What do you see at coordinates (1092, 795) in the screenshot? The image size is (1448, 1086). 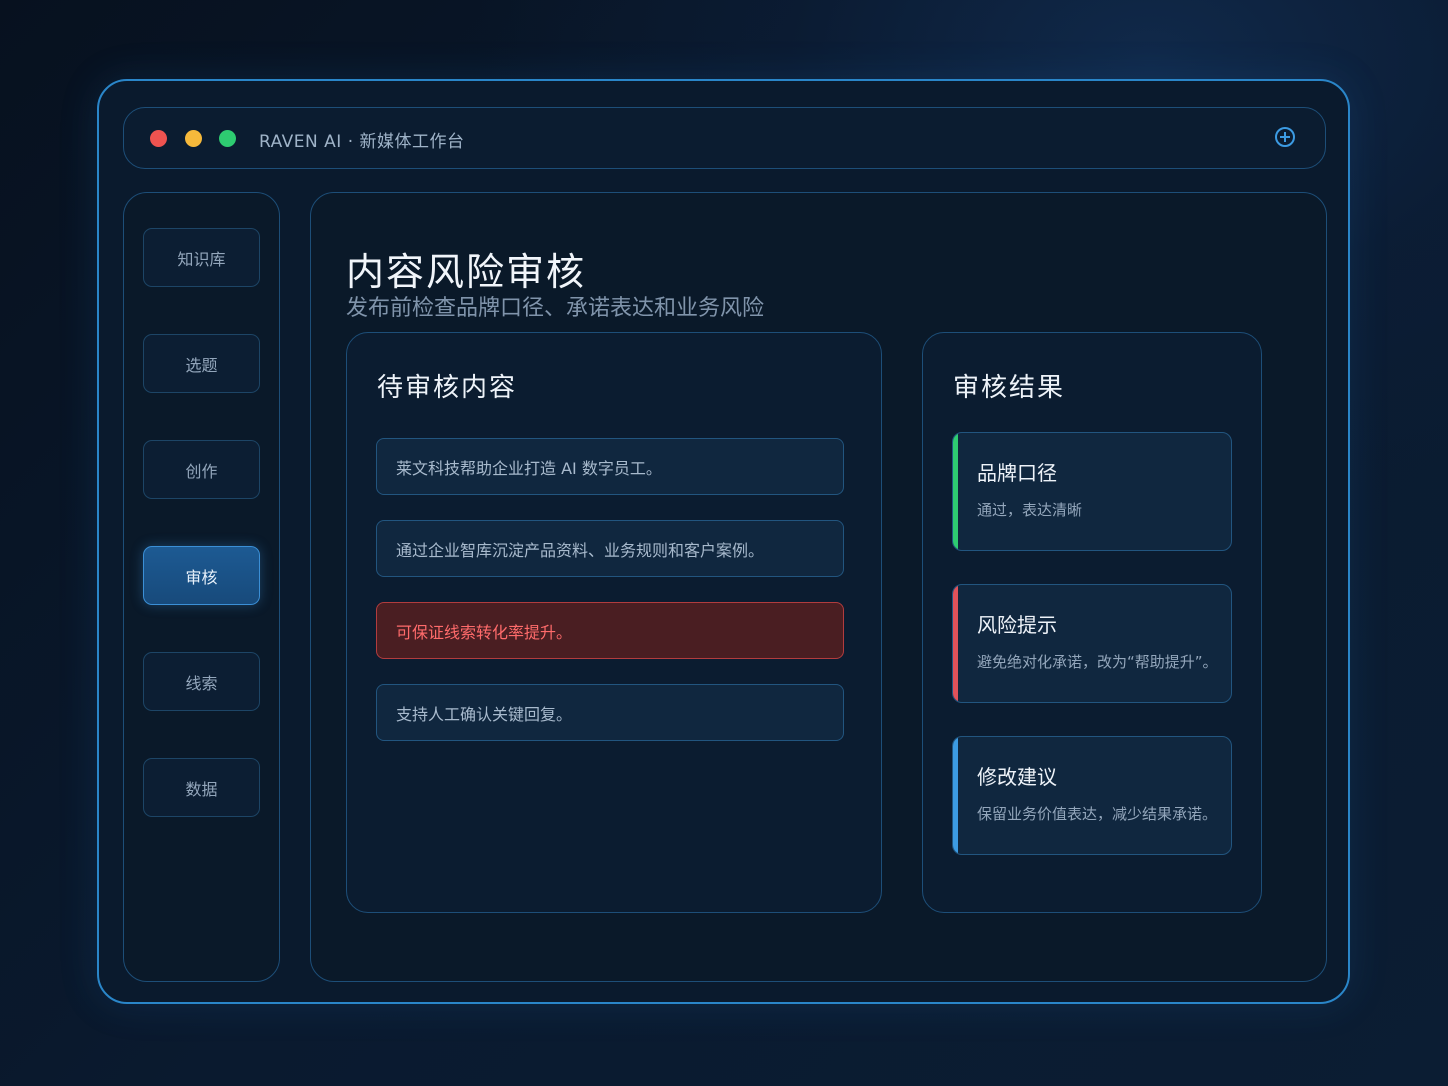 I see `result-card-suggestion: 修改建议 保留业务价值表达，减少结果承诺。` at bounding box center [1092, 795].